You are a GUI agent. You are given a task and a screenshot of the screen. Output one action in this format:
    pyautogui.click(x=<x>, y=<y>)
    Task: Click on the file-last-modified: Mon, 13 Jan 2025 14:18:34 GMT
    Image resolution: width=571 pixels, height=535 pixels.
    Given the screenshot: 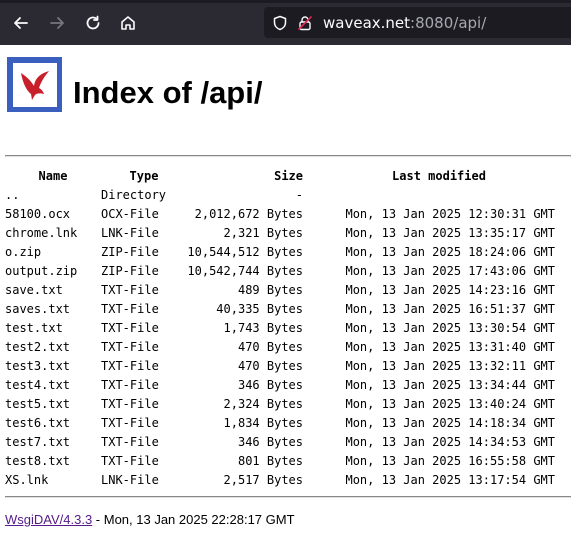 What is the action you would take?
    pyautogui.click(x=450, y=422)
    